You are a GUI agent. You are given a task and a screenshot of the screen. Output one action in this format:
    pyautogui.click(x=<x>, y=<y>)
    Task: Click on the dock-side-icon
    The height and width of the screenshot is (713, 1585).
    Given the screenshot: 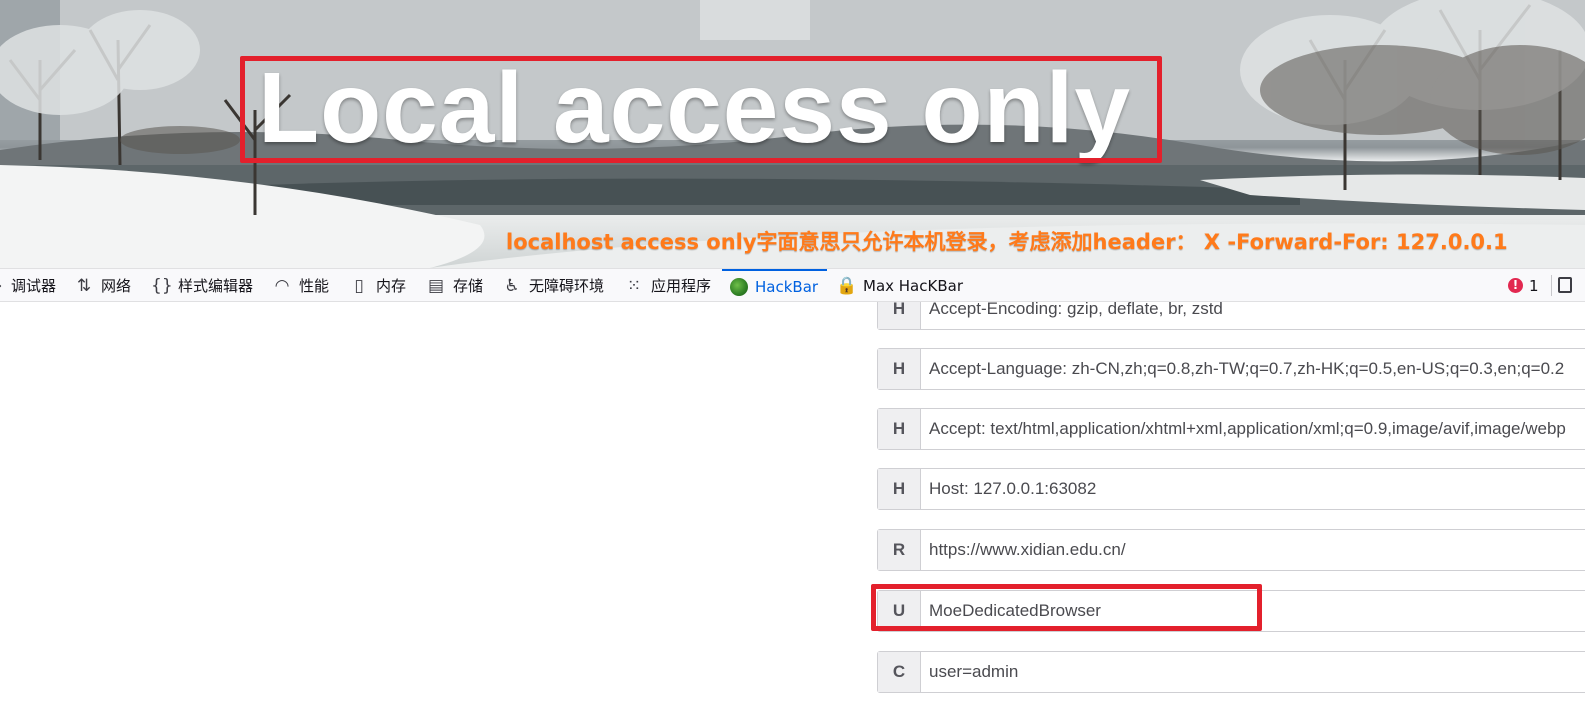 What is the action you would take?
    pyautogui.click(x=1565, y=285)
    